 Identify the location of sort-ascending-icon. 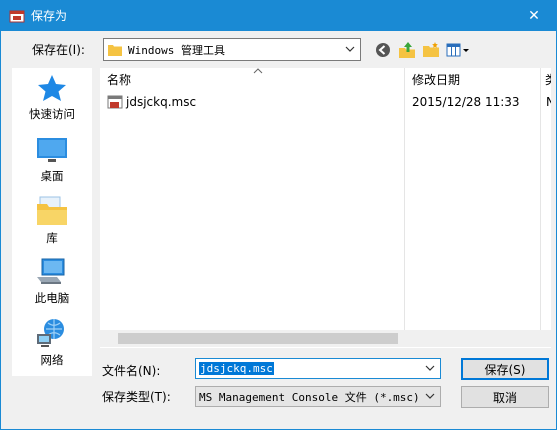
(258, 71).